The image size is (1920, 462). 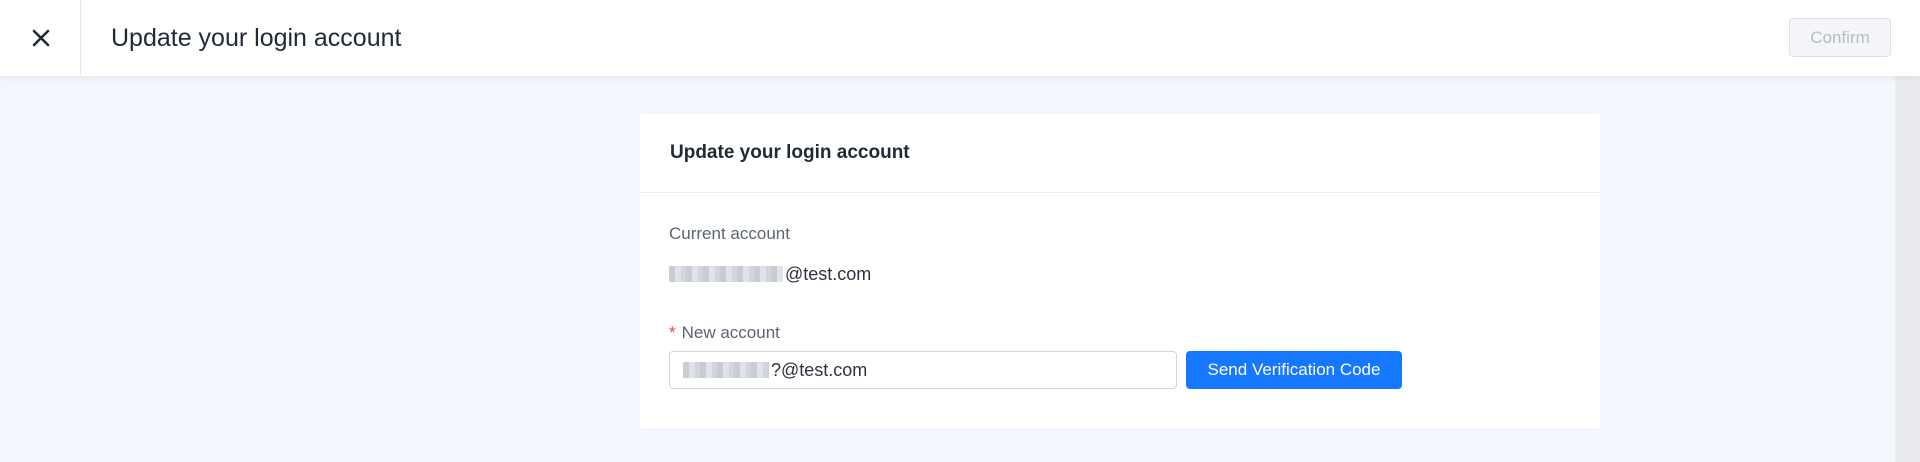 I want to click on close-icon, so click(x=40, y=38).